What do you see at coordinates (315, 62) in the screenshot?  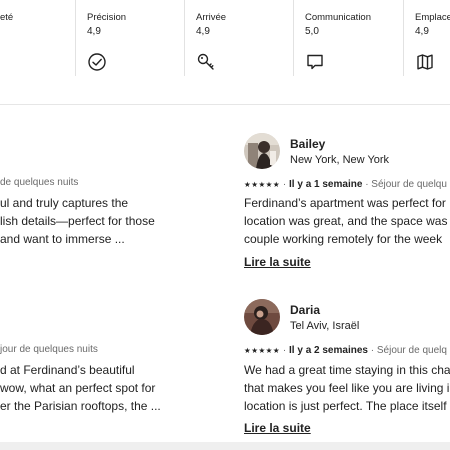 I see `speech-bubble-icon` at bounding box center [315, 62].